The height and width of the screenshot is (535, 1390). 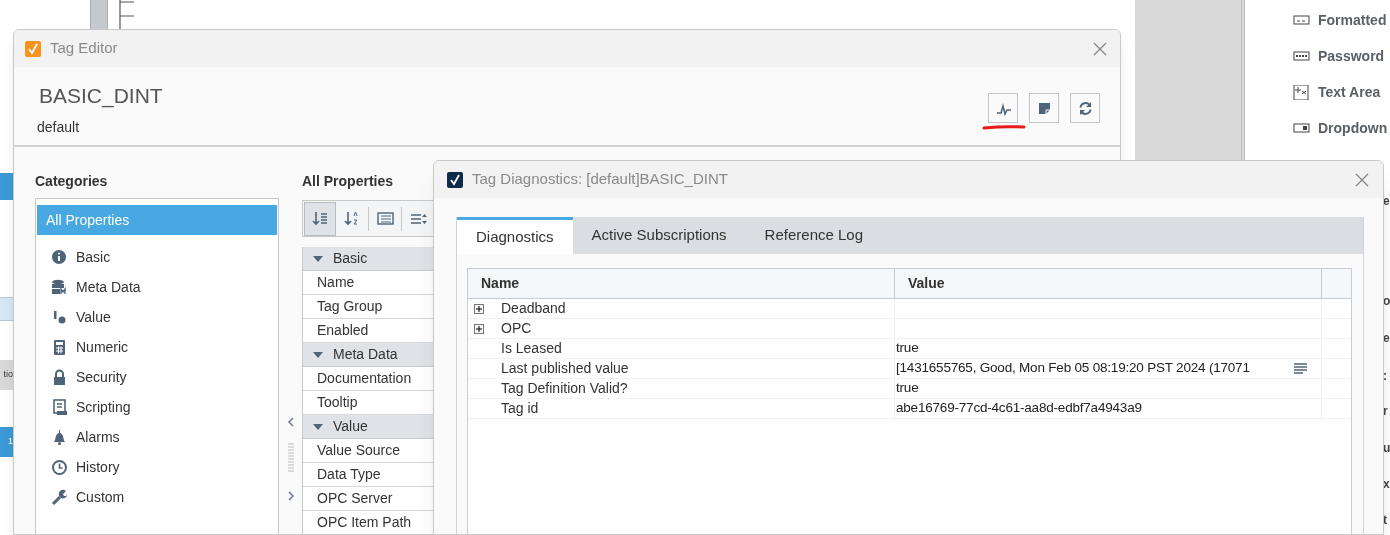 What do you see at coordinates (343, 330) in the screenshot?
I see `property-label: Enabled` at bounding box center [343, 330].